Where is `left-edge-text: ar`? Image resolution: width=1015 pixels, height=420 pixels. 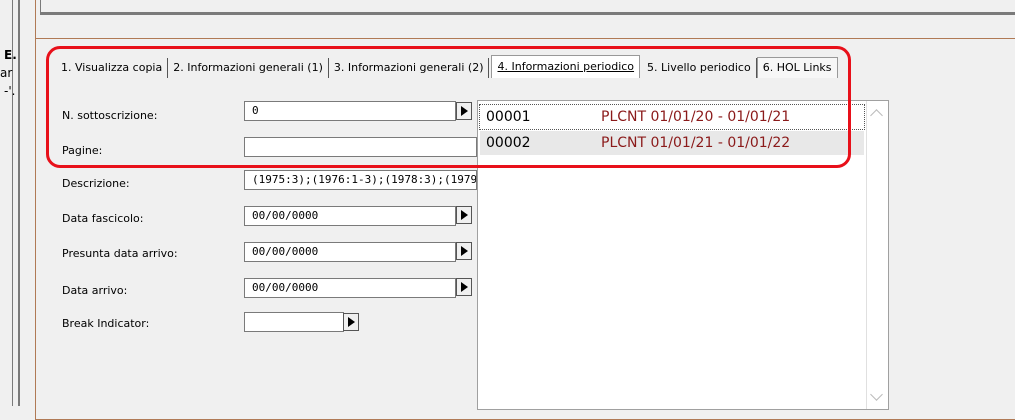
left-edge-text: ar is located at coordinates (6, 73).